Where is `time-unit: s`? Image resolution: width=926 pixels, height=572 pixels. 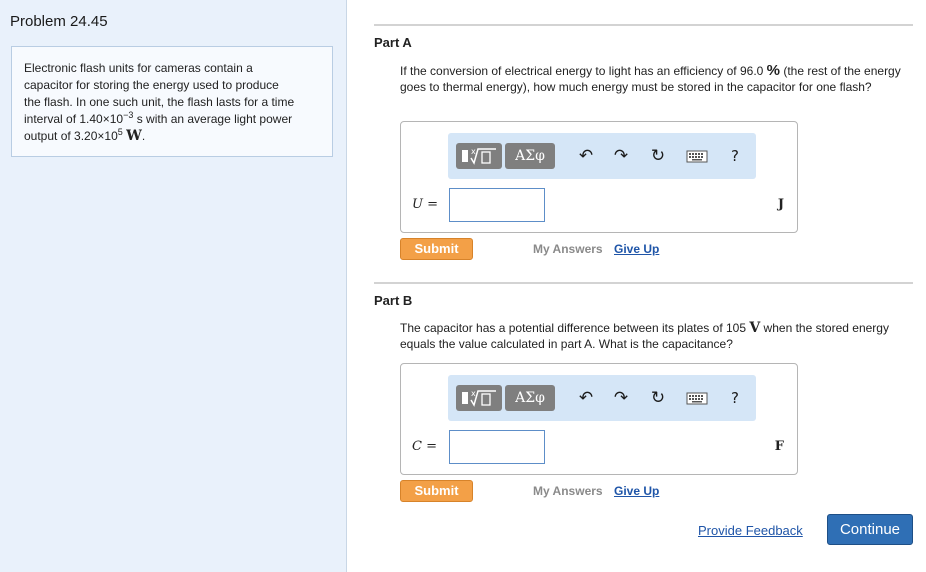
time-unit: s is located at coordinates (139, 119).